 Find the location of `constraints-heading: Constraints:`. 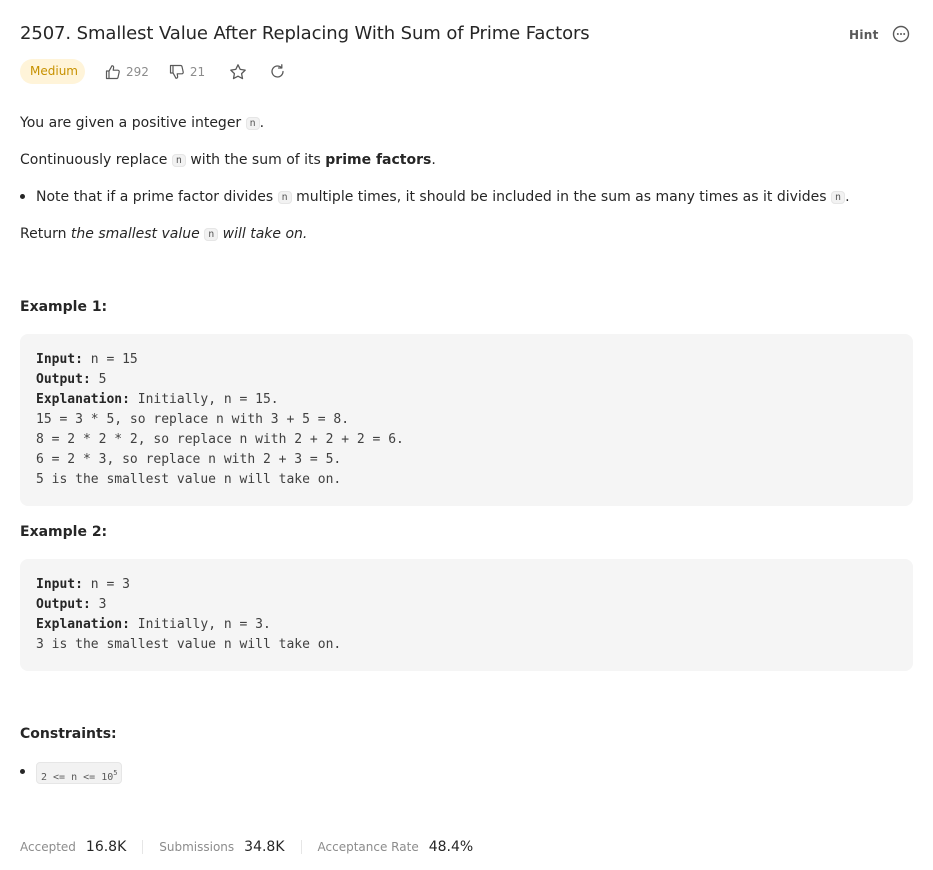

constraints-heading: Constraints: is located at coordinates (68, 734).